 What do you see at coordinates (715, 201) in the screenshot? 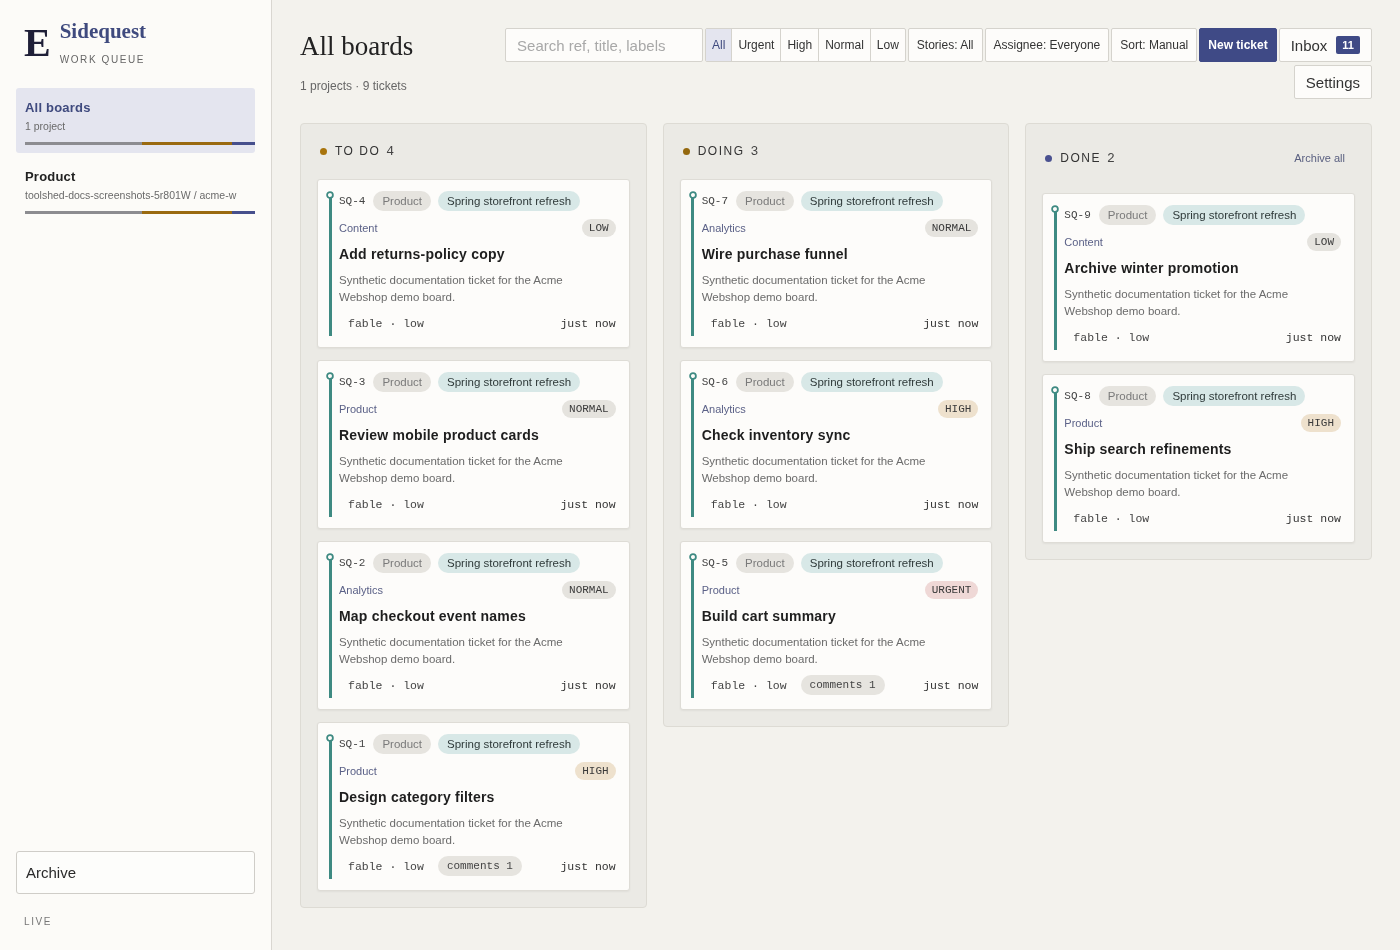
I see `ticket-ref: SQ-7` at bounding box center [715, 201].